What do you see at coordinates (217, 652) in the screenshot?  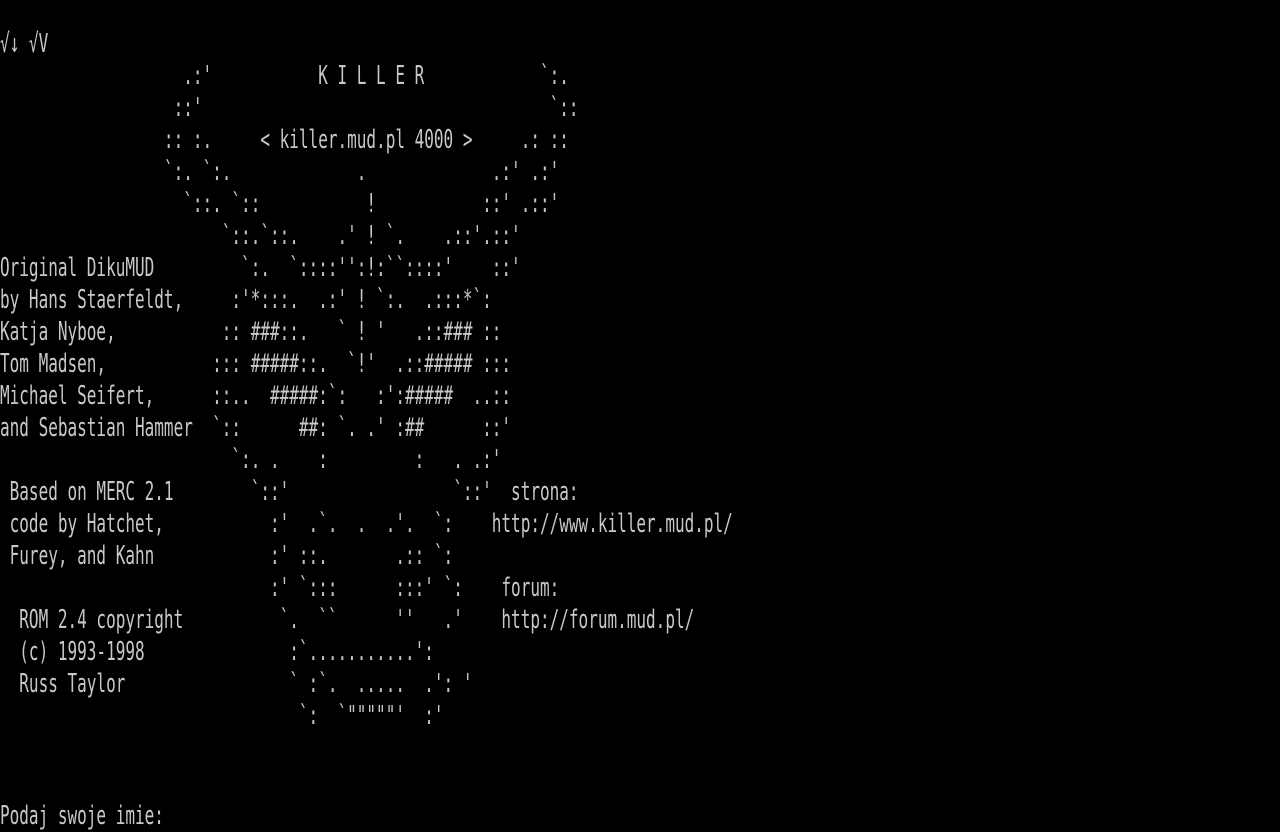 I see `ascii-art-line: (c) 1993-1998 :`...........':` at bounding box center [217, 652].